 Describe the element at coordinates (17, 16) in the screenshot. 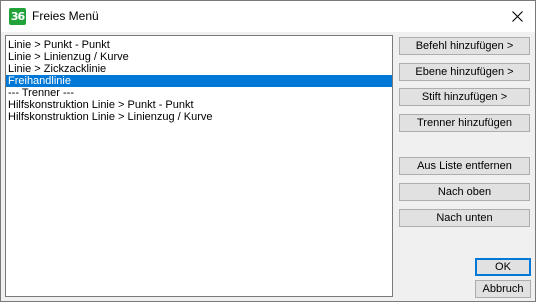

I see `app-logo-icon: 36` at that location.